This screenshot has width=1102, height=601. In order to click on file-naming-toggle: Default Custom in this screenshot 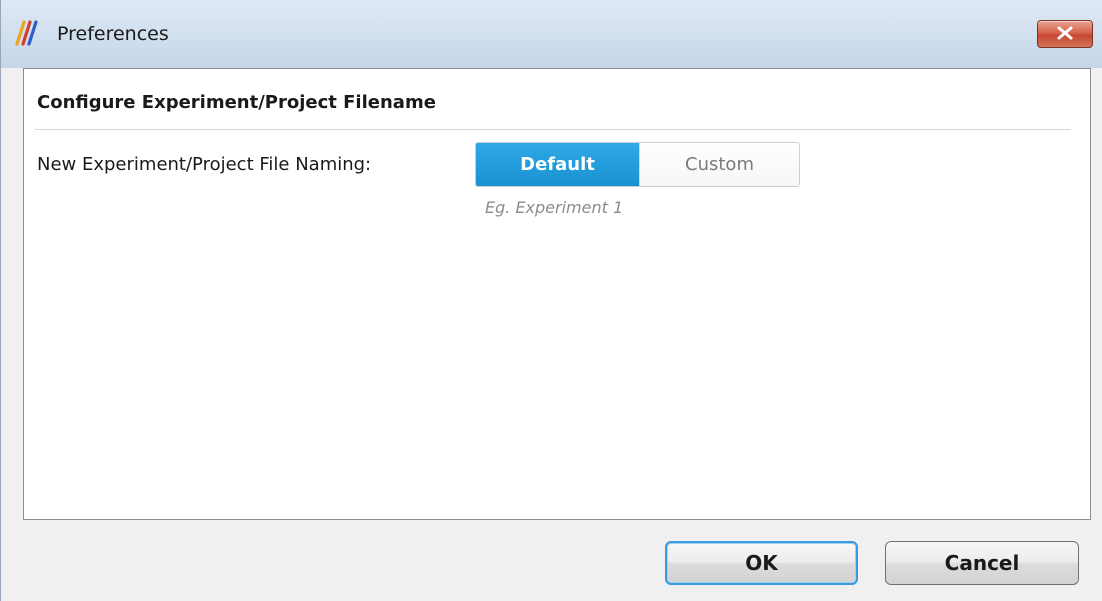, I will do `click(637, 164)`.